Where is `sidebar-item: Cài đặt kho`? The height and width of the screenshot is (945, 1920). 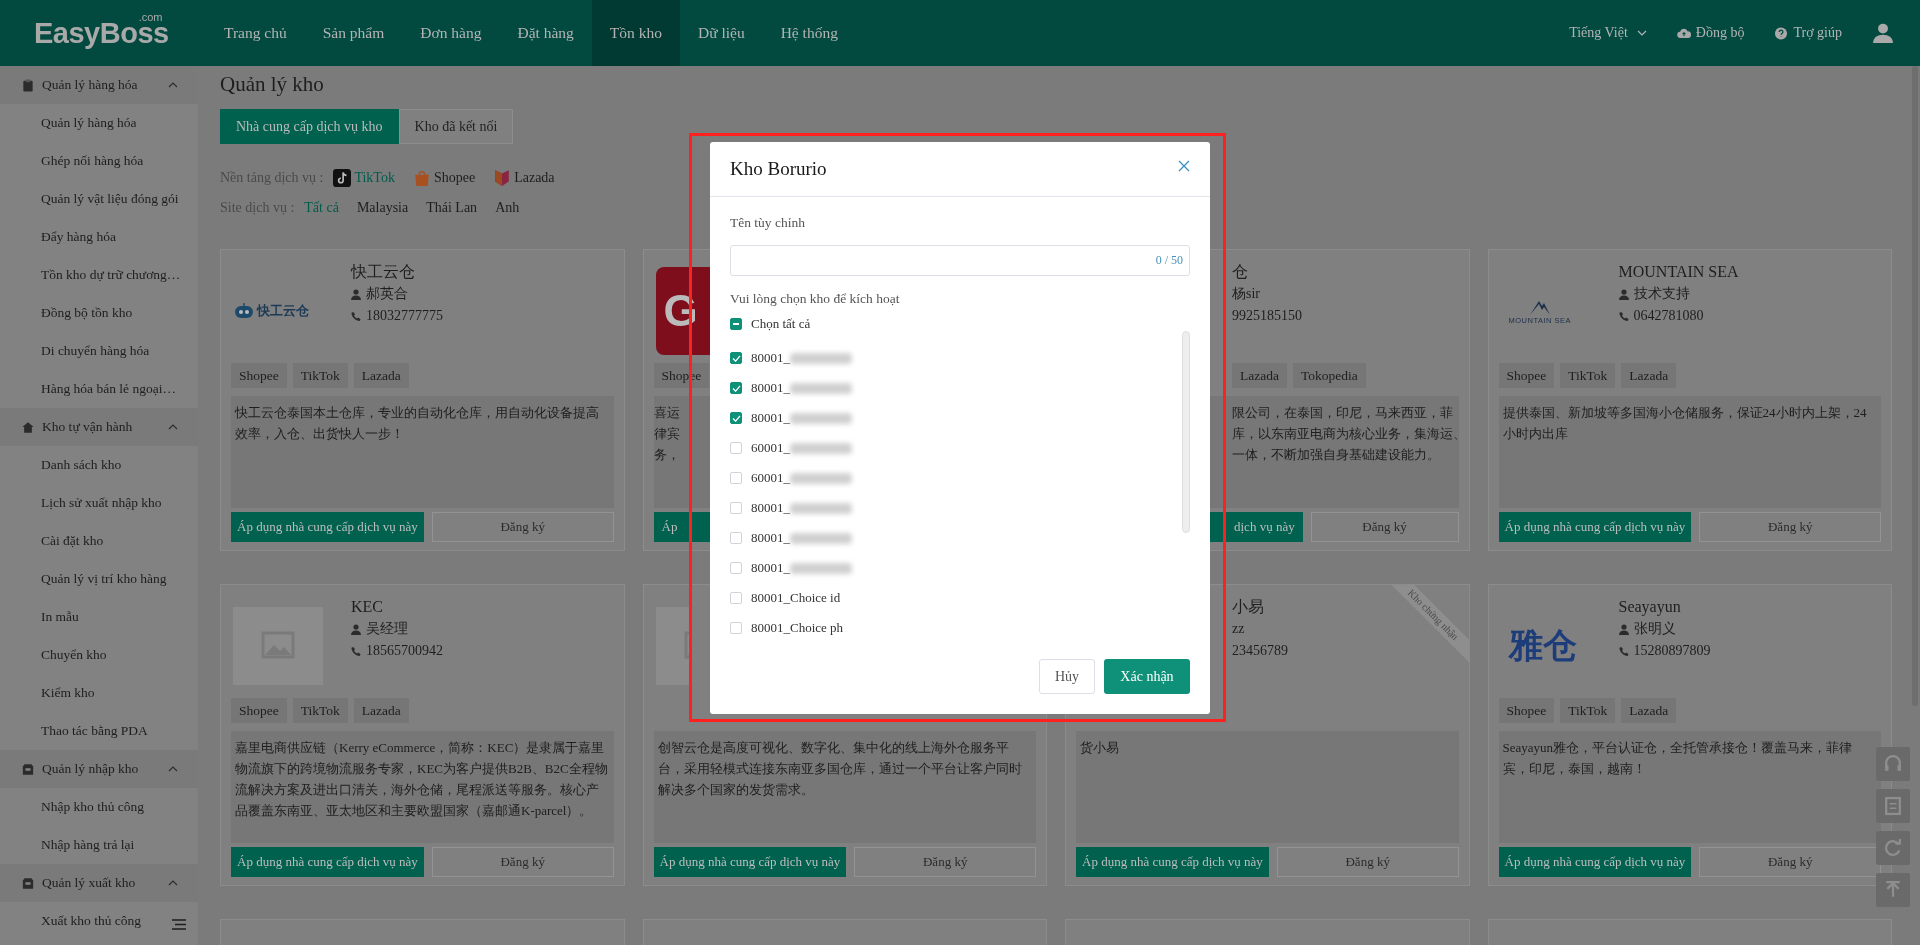
sidebar-item: Cài đặt kho is located at coordinates (99, 541).